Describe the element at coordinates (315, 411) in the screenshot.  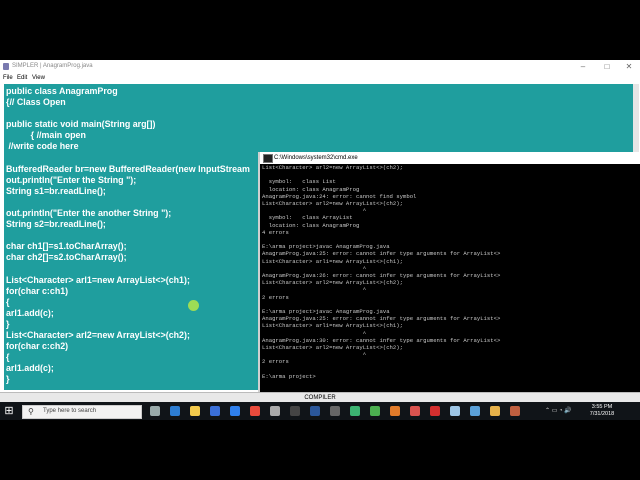
I see `word-icon` at that location.